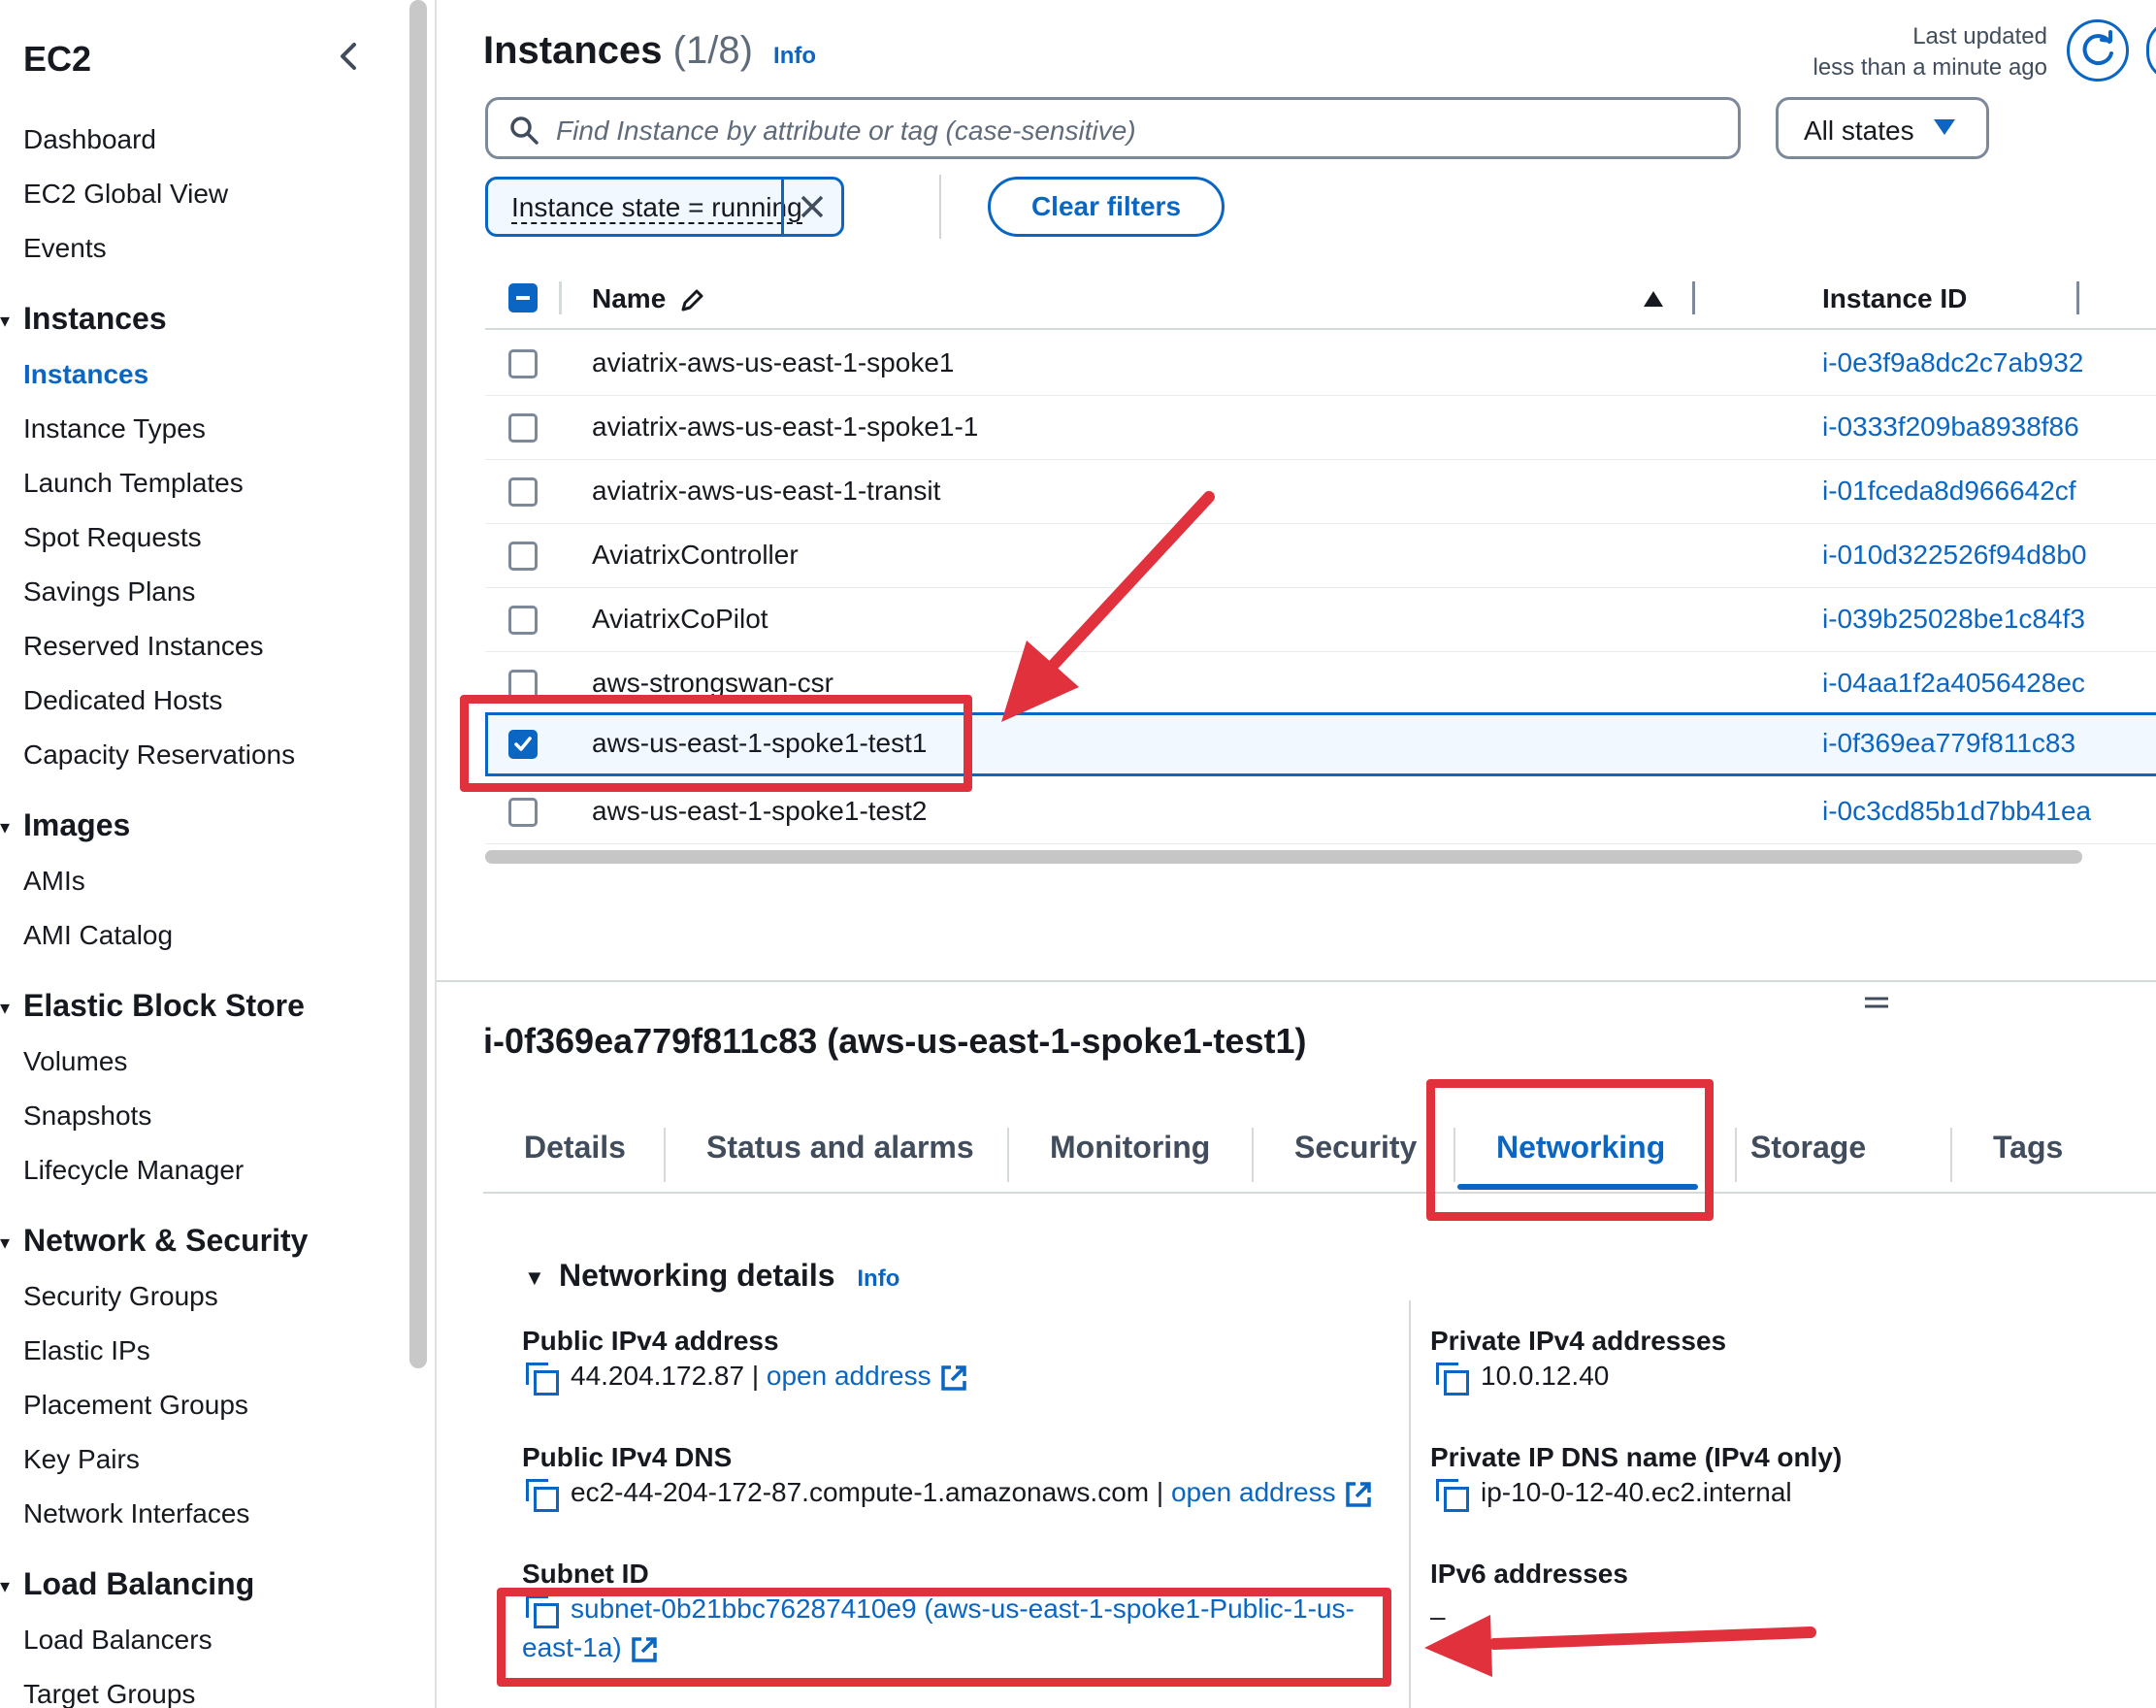 The height and width of the screenshot is (1708, 2156). Describe the element at coordinates (418, 684) in the screenshot. I see `sidebar-scrollbar` at that location.